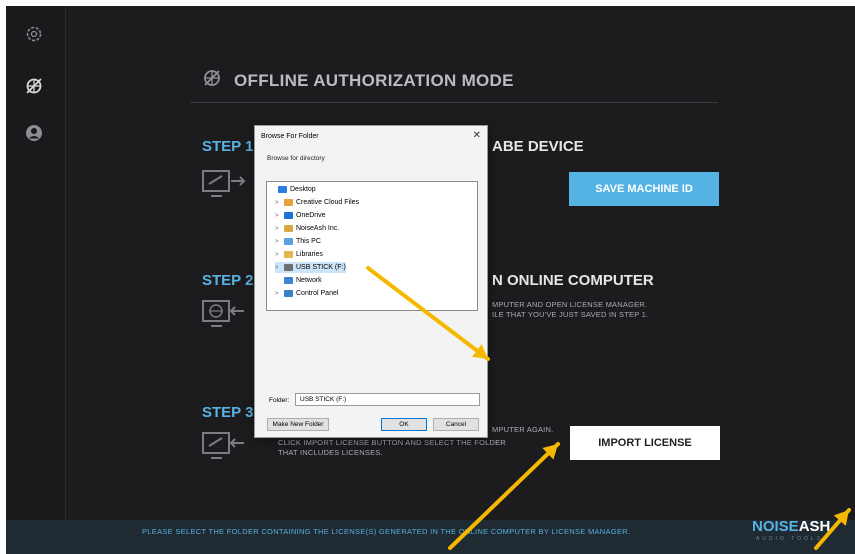 This screenshot has height=554, width=855. Describe the element at coordinates (309, 254) in the screenshot. I see `tree-item-label: Libraries` at that location.